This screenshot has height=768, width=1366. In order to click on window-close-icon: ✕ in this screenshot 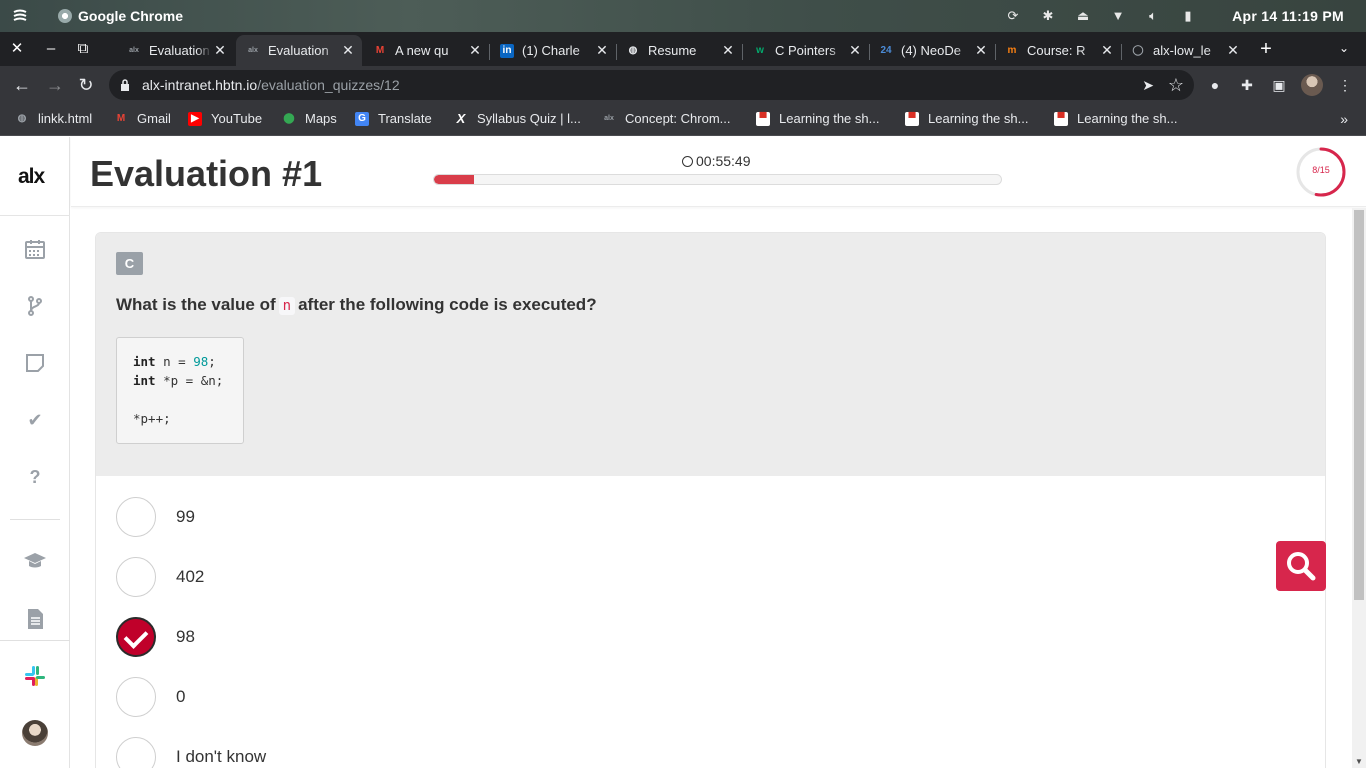, I will do `click(17, 49)`.